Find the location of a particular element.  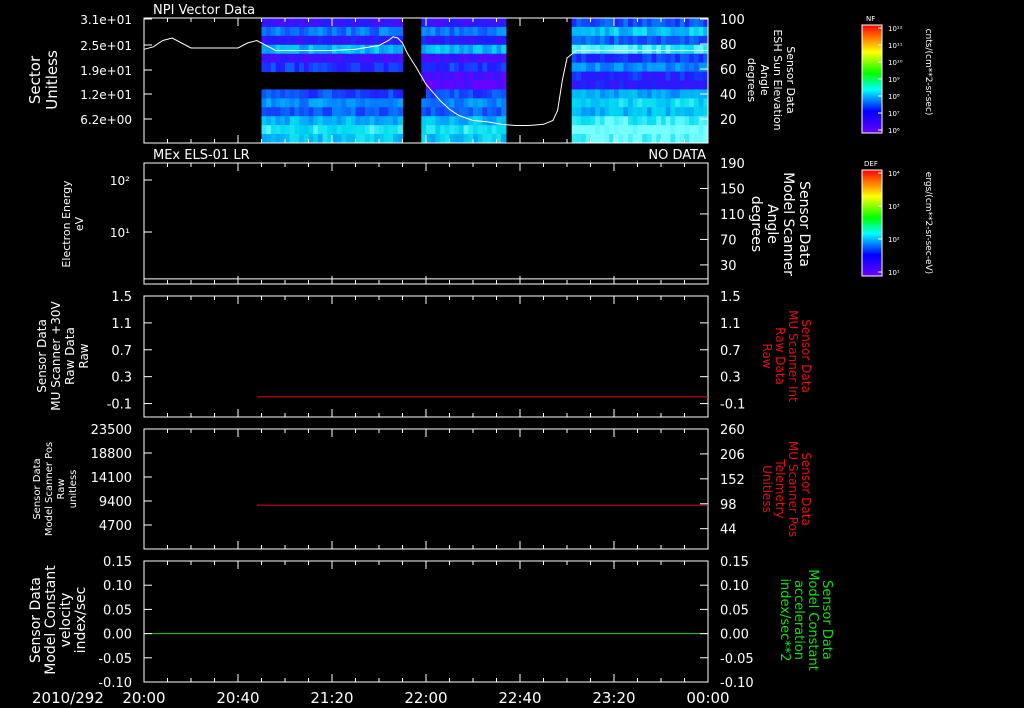

ytick-label: 0.7 is located at coordinates (121, 351).